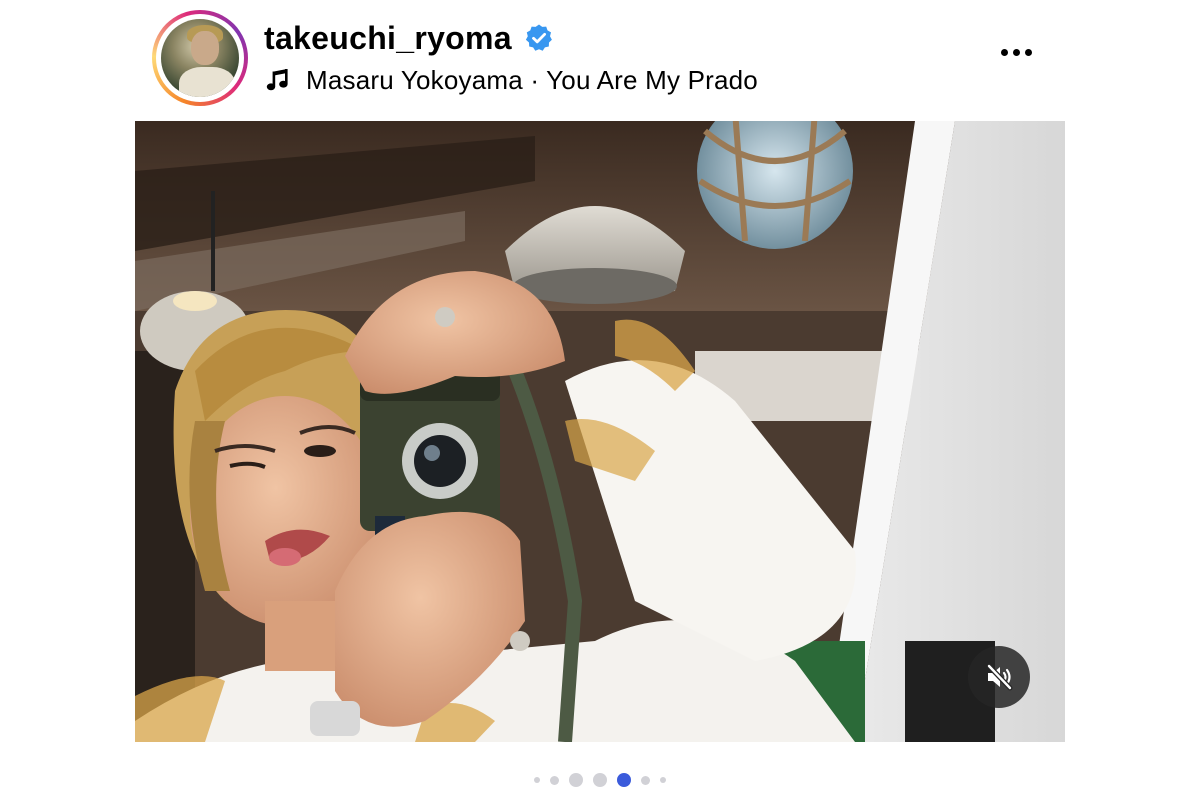  I want to click on music-attribution: Masaru Yokoyama · You Are My Prado, so click(532, 80).